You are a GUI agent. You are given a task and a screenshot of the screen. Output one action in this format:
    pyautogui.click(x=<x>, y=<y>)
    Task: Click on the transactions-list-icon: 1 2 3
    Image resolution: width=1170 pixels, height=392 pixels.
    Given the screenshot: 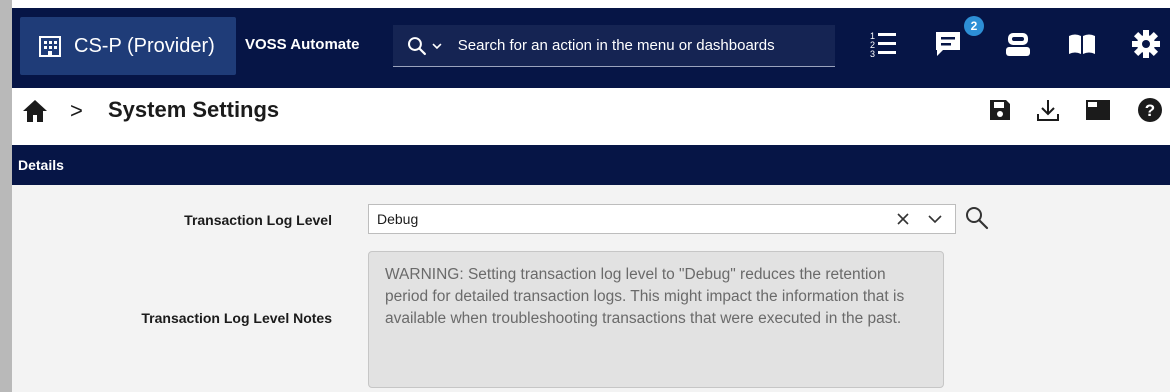 What is the action you would take?
    pyautogui.click(x=883, y=44)
    